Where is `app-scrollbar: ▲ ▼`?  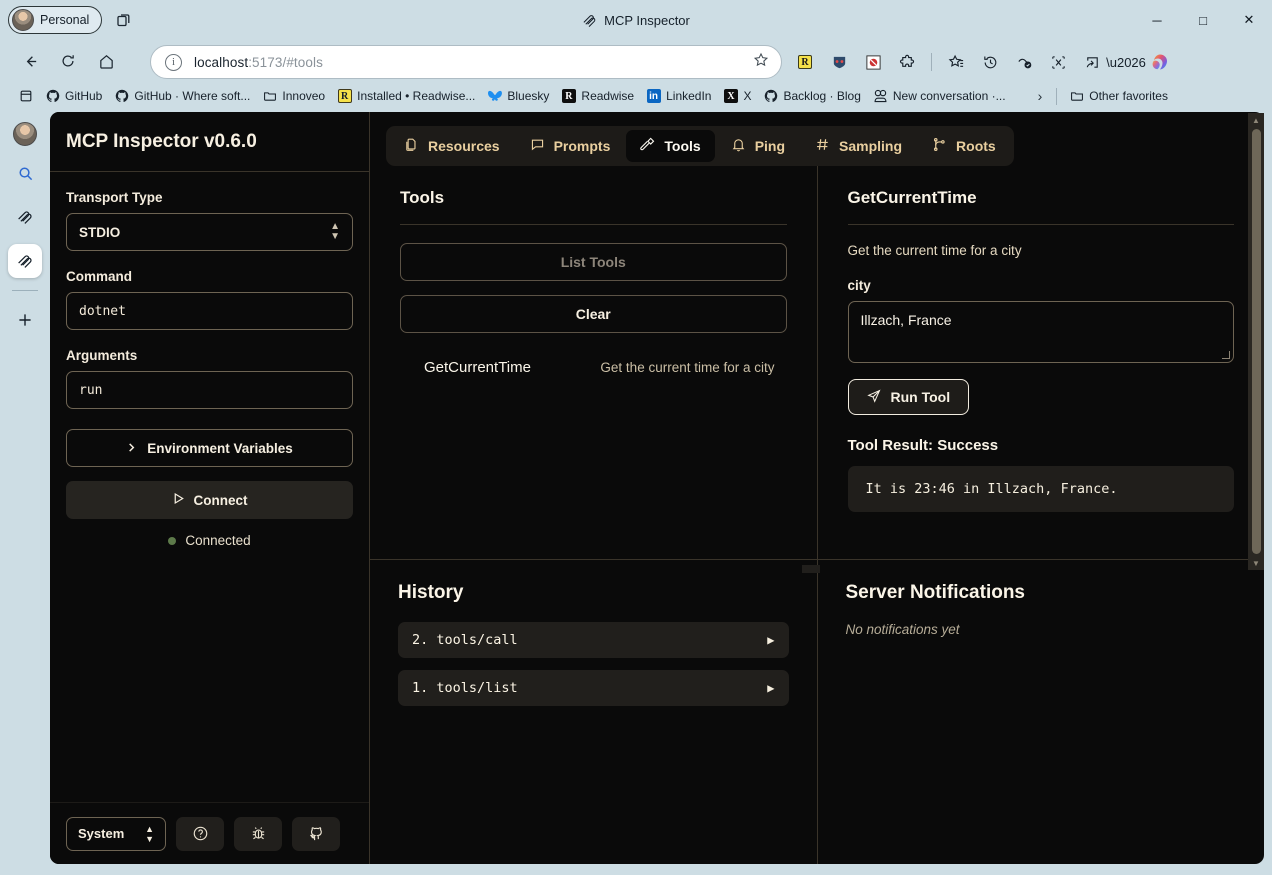 app-scrollbar: ▲ ▼ is located at coordinates (1256, 341).